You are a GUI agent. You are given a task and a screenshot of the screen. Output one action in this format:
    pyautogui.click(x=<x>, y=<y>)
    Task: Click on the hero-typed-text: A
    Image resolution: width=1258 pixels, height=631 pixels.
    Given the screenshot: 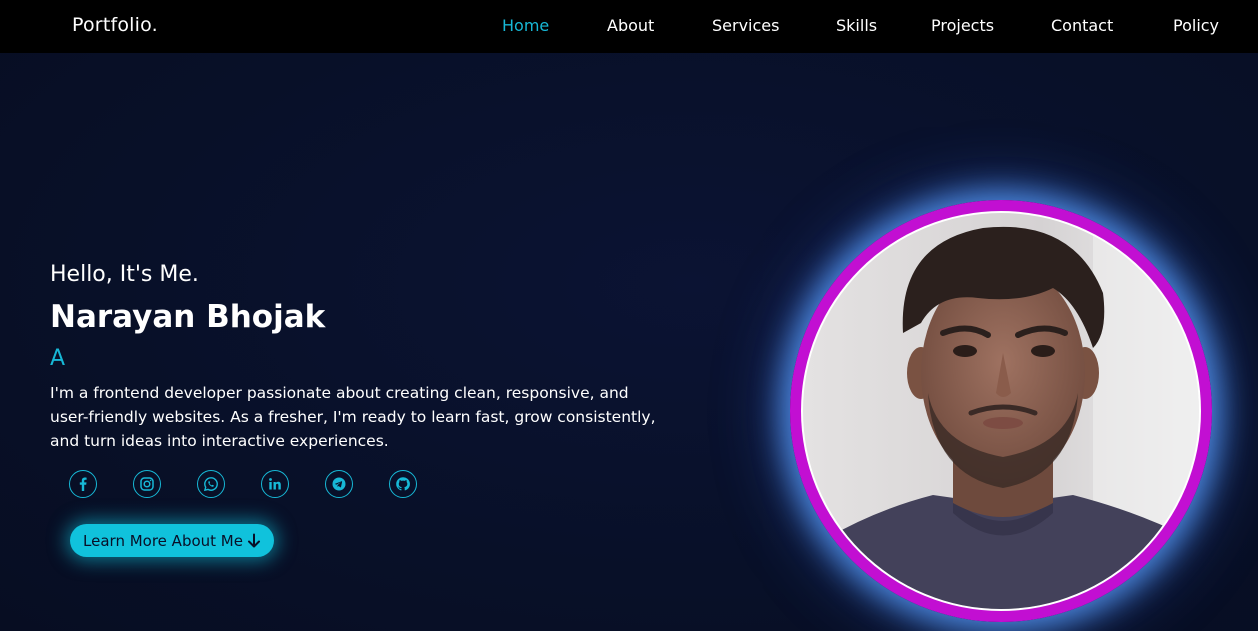 What is the action you would take?
    pyautogui.click(x=58, y=358)
    